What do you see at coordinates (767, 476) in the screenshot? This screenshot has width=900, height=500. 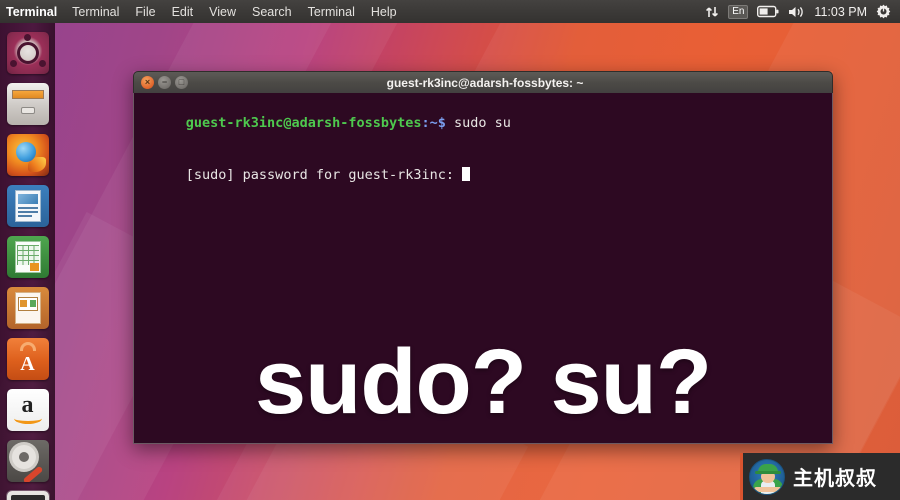 I see `cartoon-technician-avatar-icon` at bounding box center [767, 476].